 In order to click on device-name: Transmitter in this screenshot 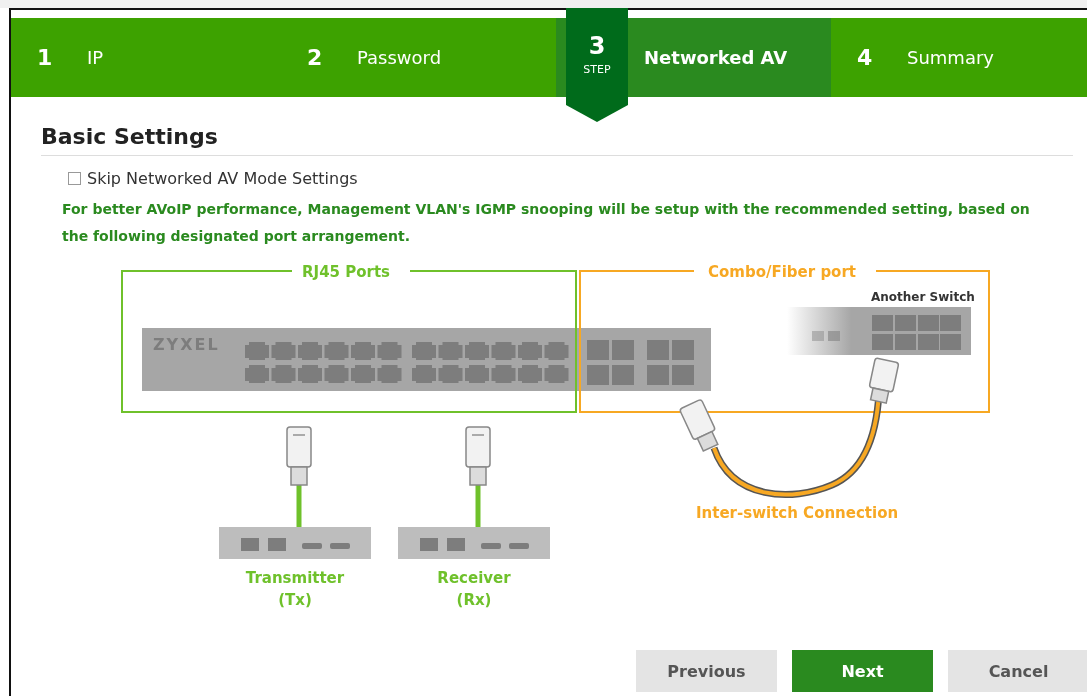, I will do `click(295, 578)`.